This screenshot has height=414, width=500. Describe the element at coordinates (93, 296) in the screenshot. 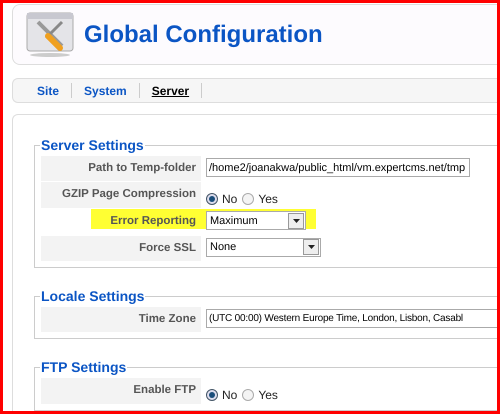

I see `section-title: Locale Settings` at that location.